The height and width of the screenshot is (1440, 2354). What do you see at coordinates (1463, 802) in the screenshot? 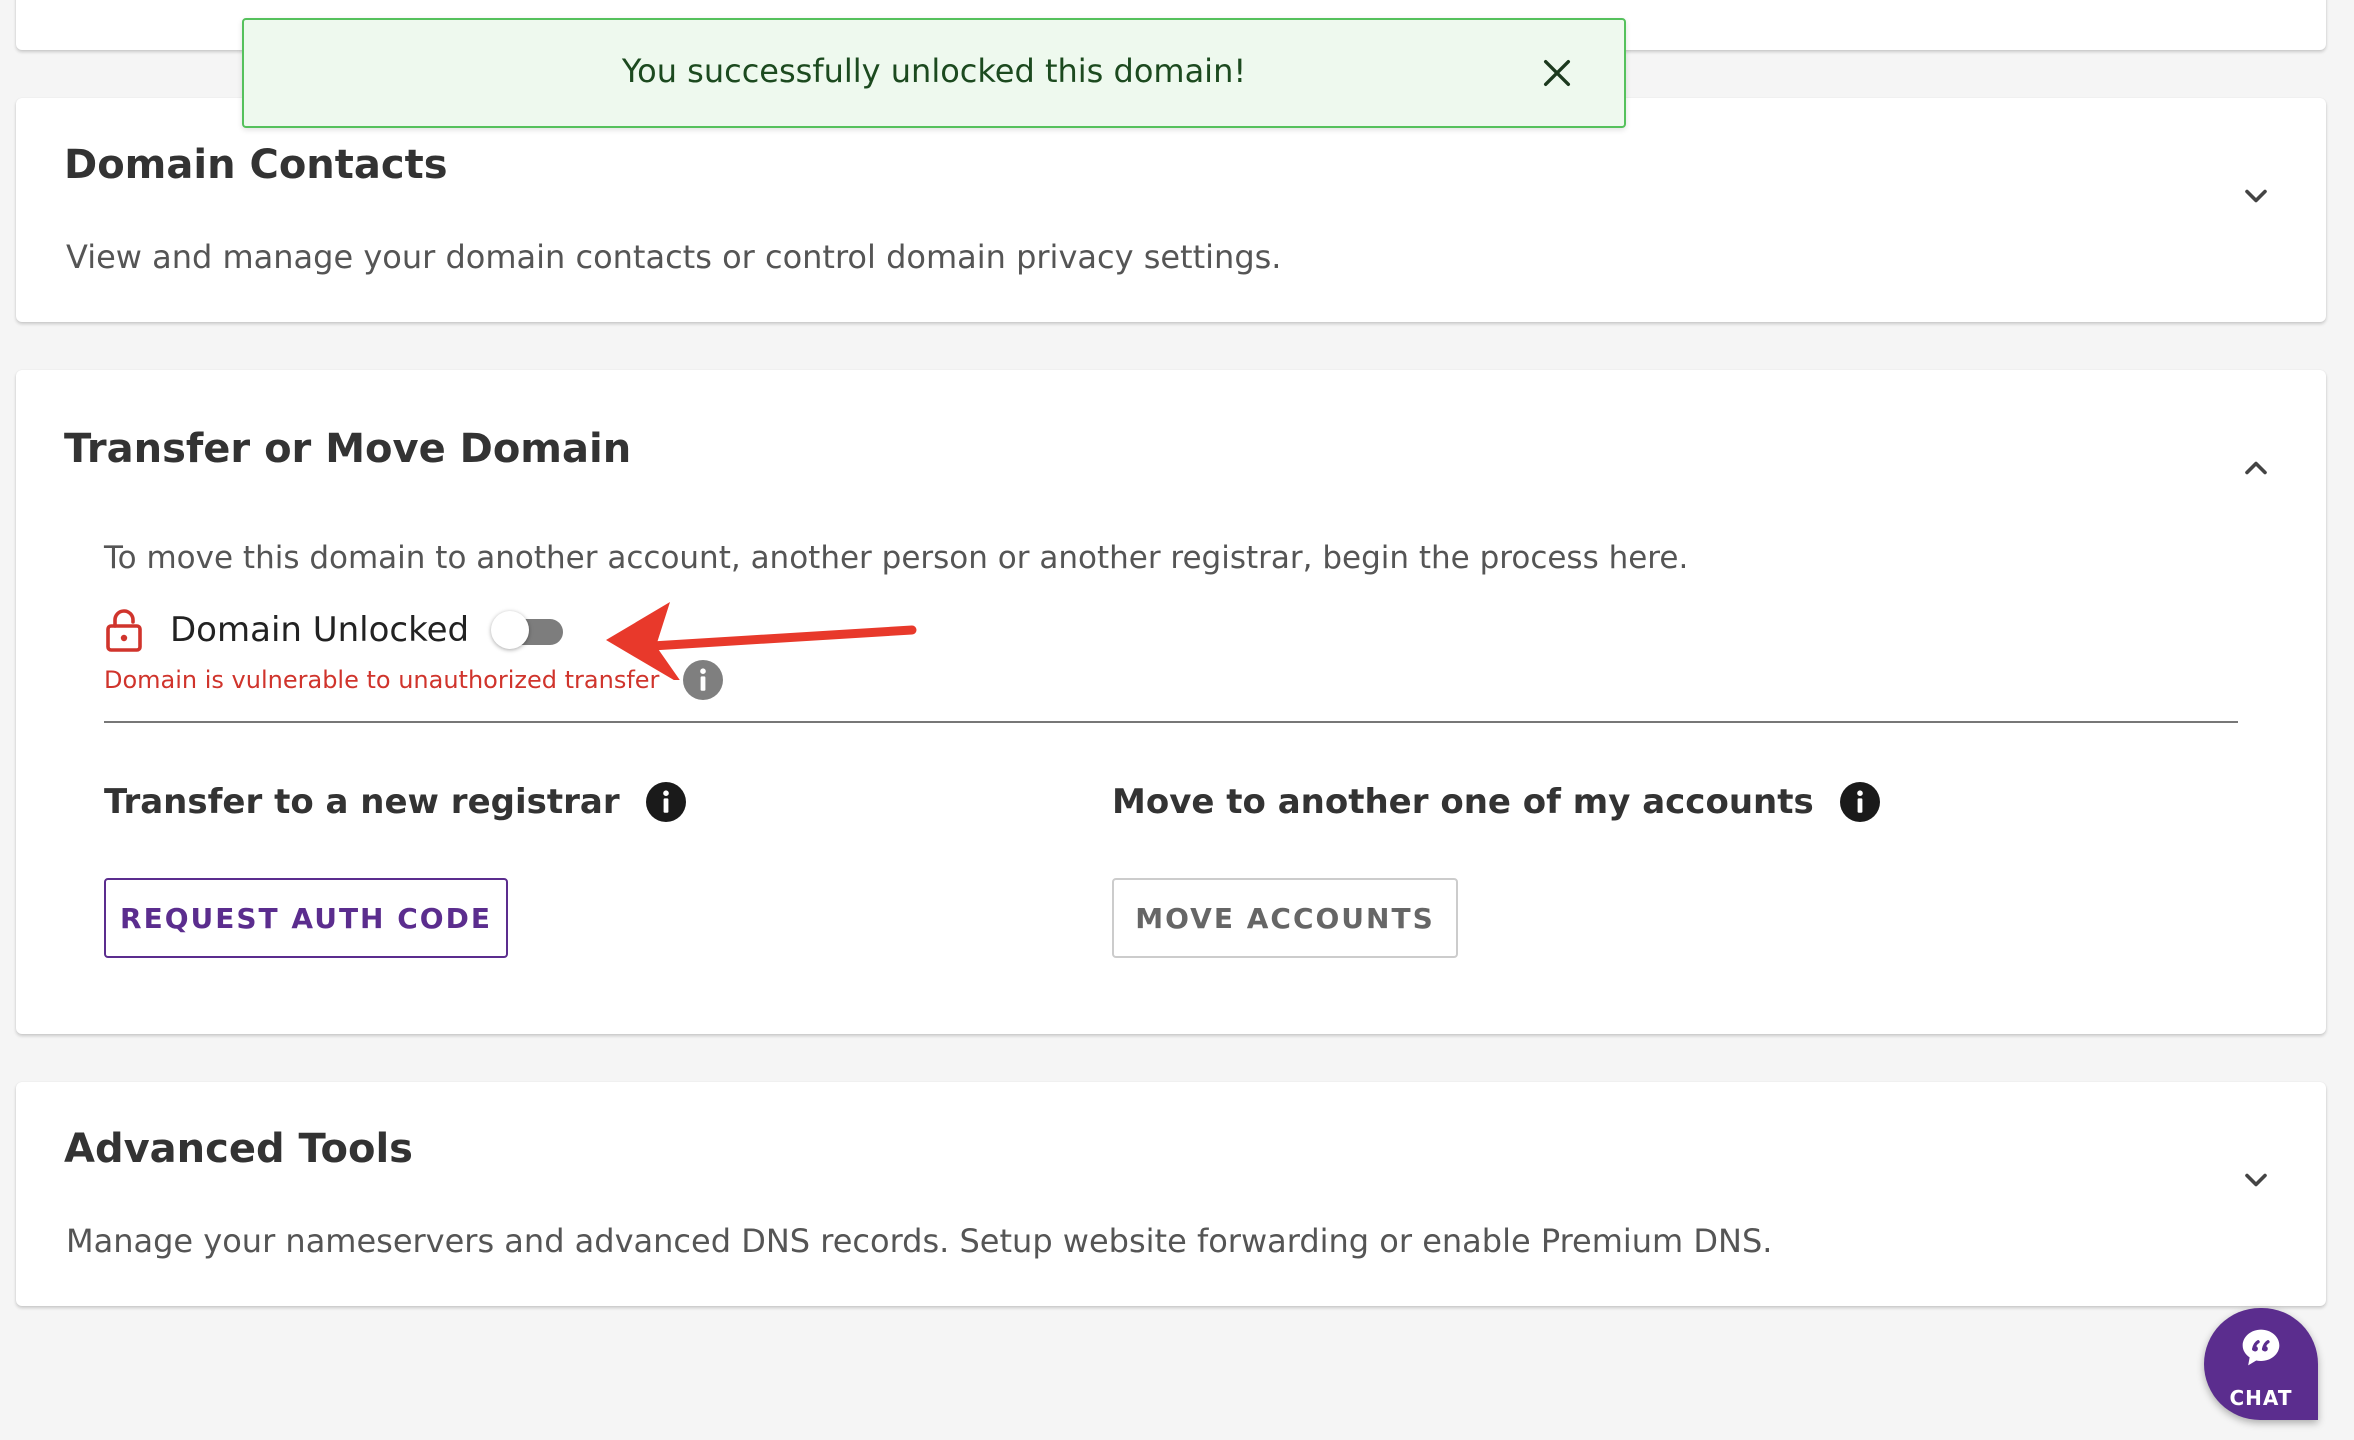
I see `move-accounts-heading: Move to another one of my accounts` at bounding box center [1463, 802].